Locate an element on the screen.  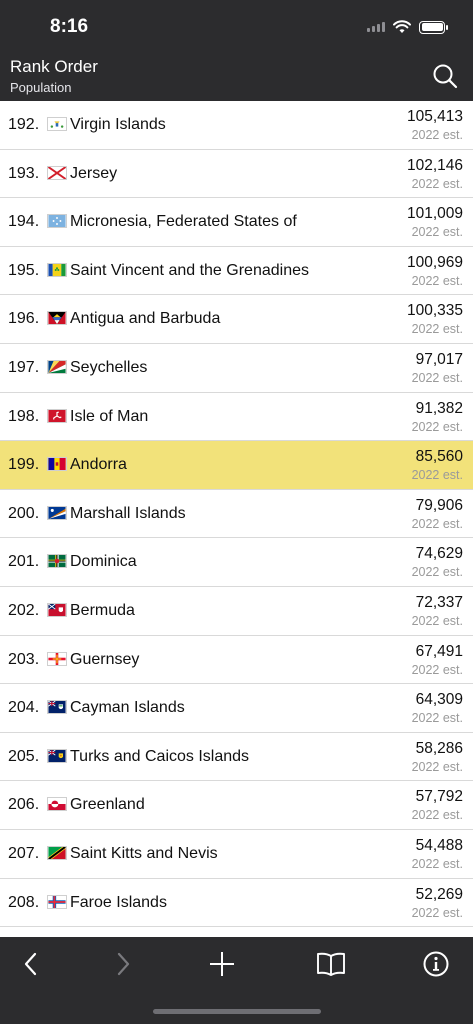
population-value: 67,491 is located at coordinates (439, 651).